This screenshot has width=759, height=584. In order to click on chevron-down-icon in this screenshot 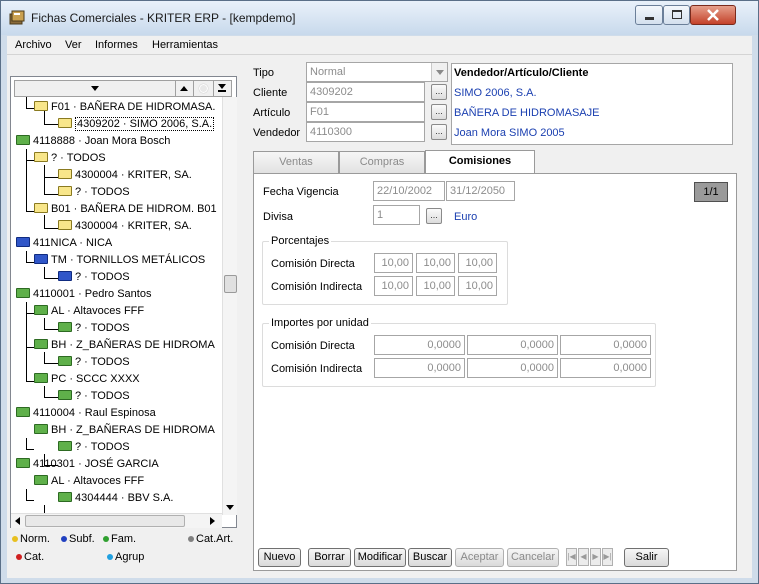, I will do `click(440, 72)`.